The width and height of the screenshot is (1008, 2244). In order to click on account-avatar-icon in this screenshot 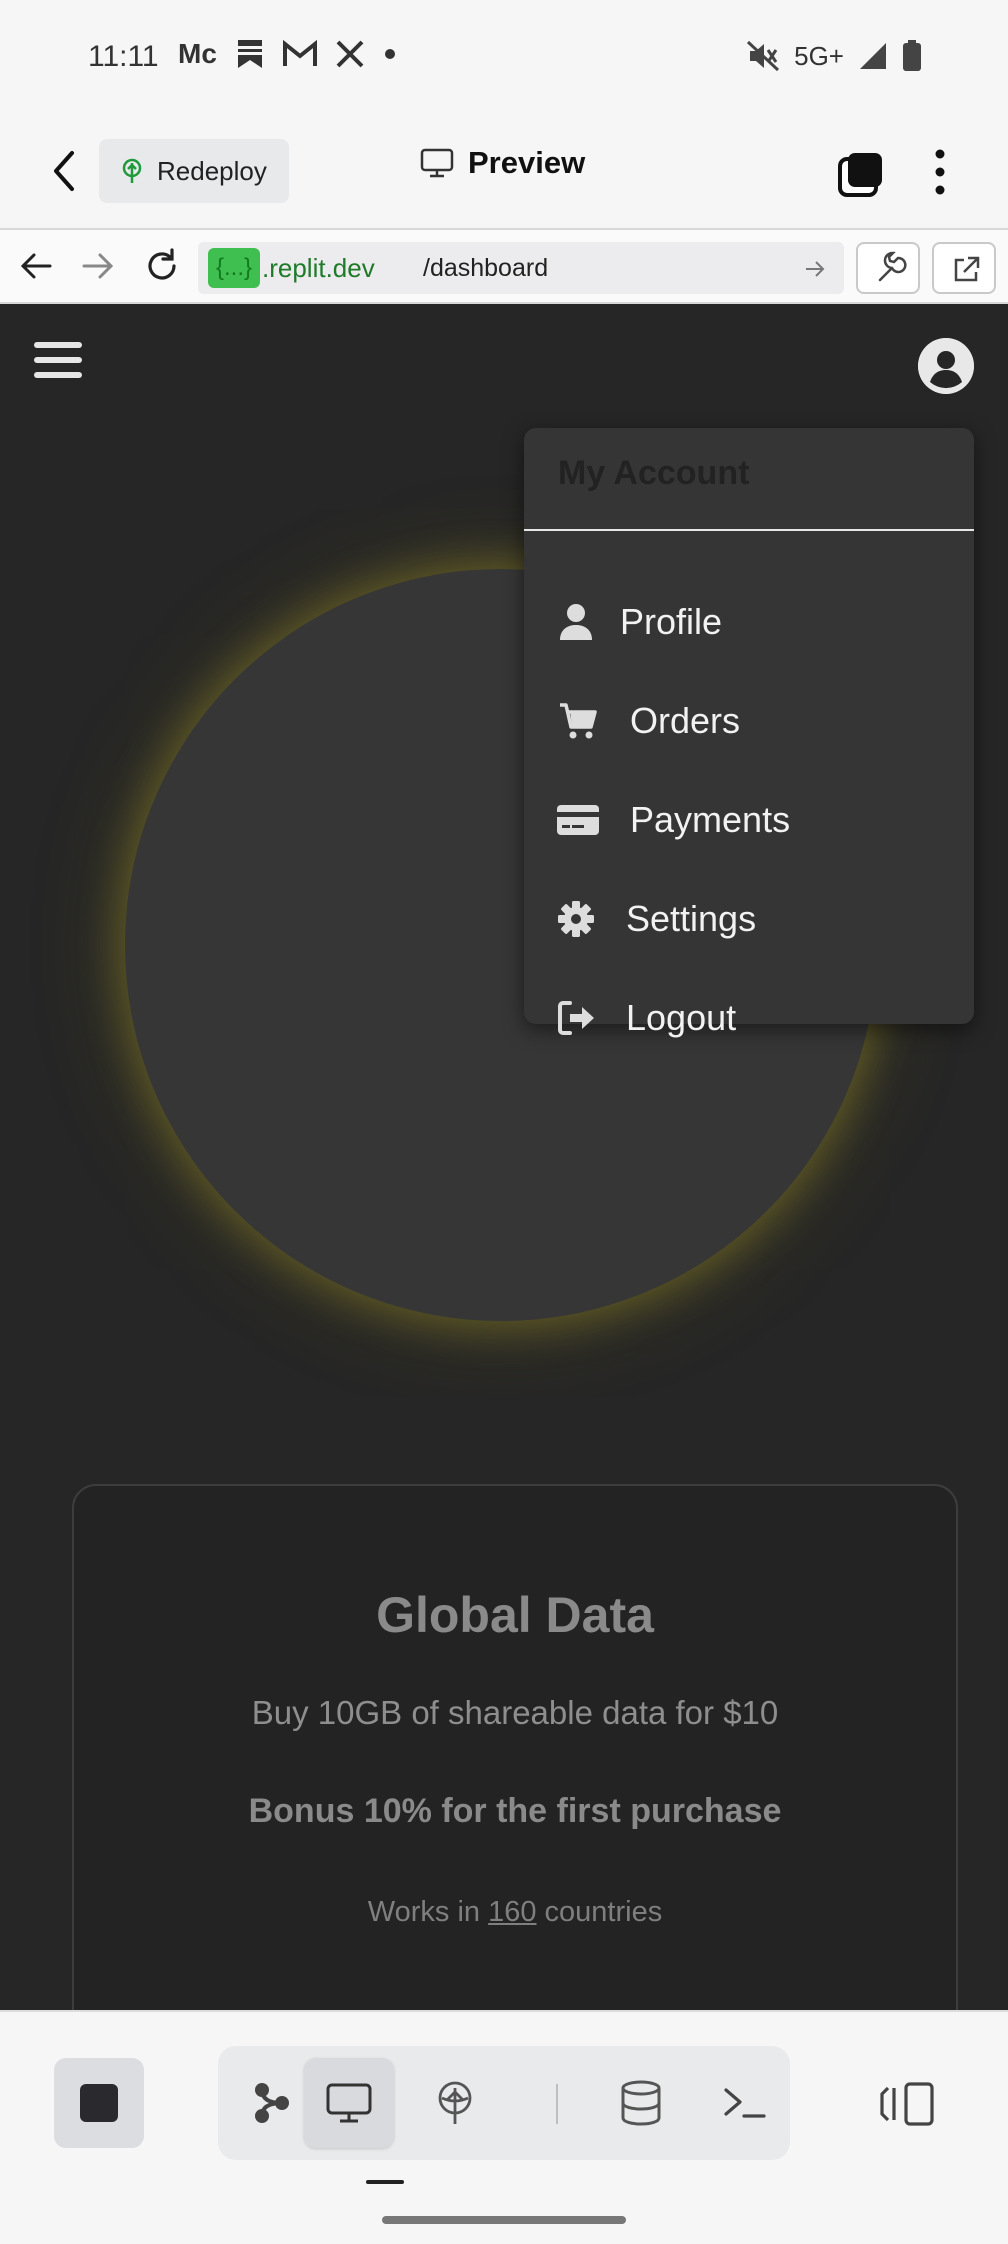, I will do `click(946, 366)`.